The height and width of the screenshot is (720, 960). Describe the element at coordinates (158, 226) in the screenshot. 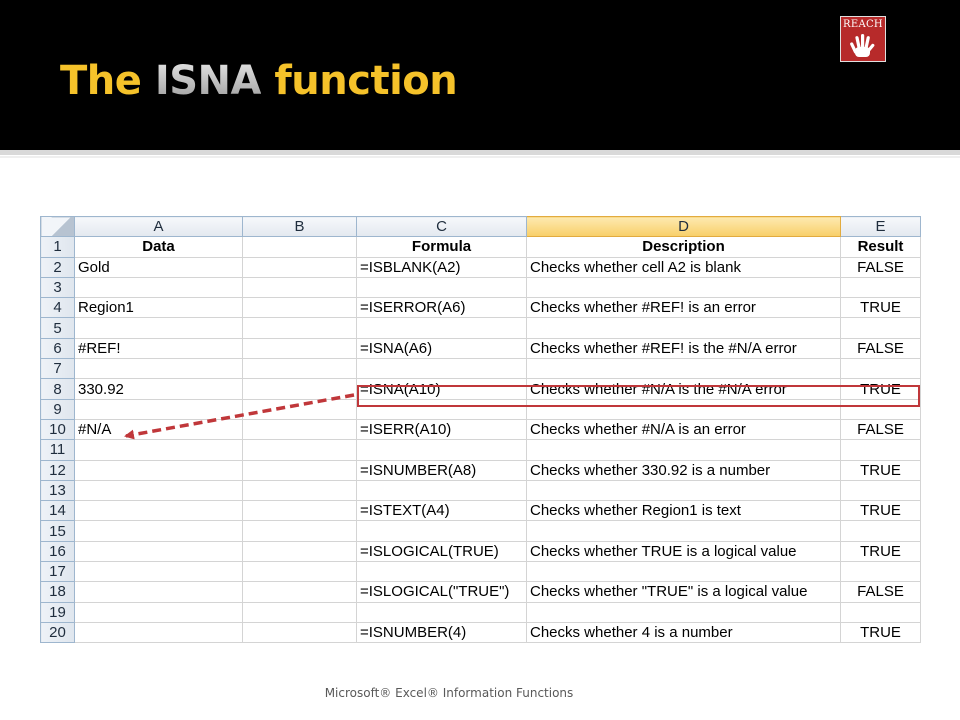

I see `column-header-a: A` at that location.